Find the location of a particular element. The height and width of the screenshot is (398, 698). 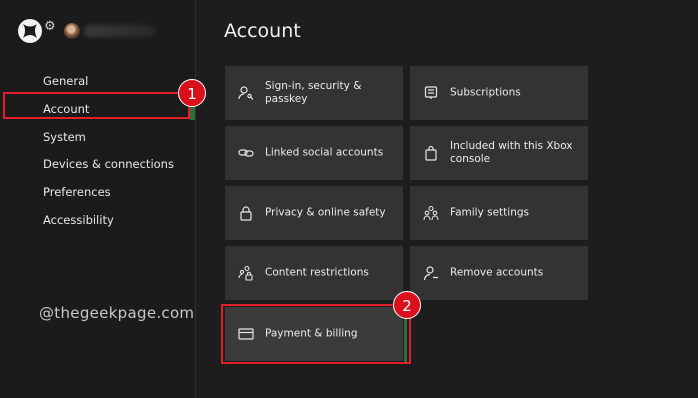

document-list-icon is located at coordinates (431, 92).